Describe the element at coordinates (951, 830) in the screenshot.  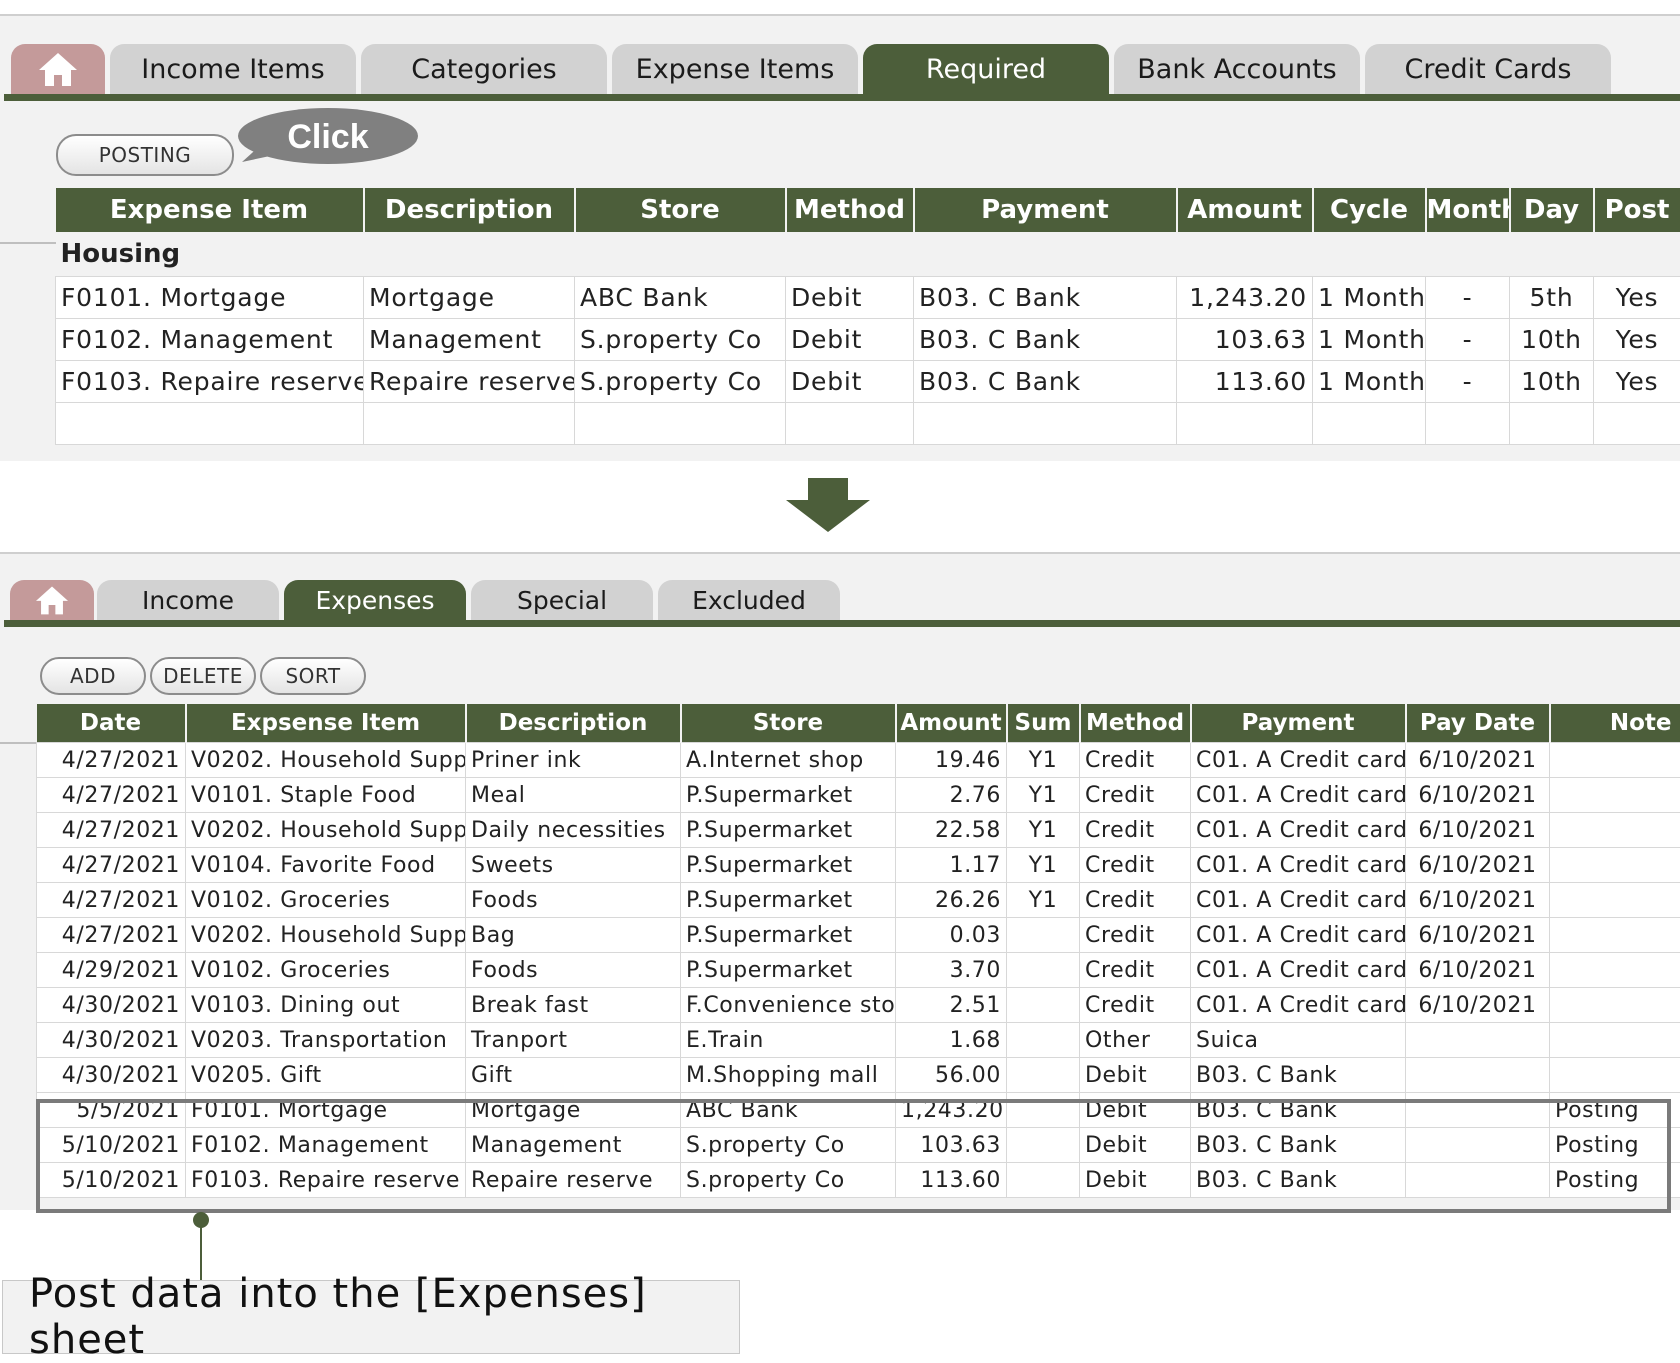
I see `cell-amount: 22.58` at that location.